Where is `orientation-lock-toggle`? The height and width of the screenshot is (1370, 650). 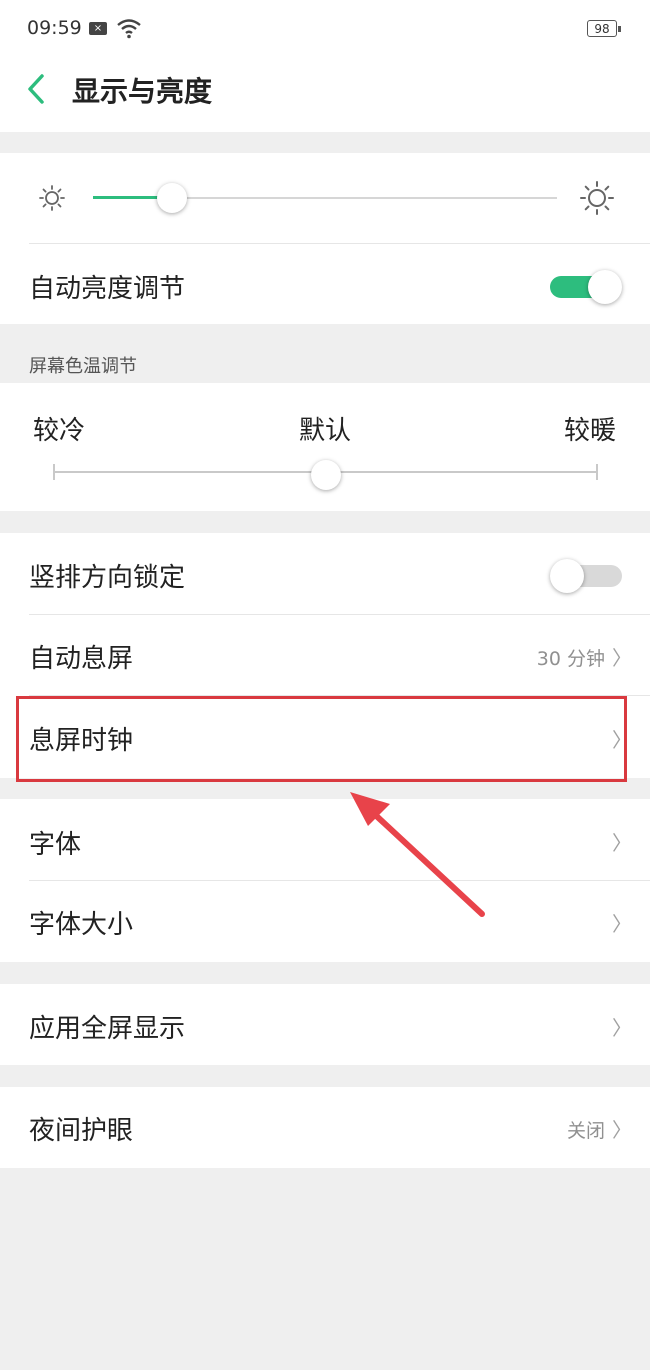 orientation-lock-toggle is located at coordinates (586, 576).